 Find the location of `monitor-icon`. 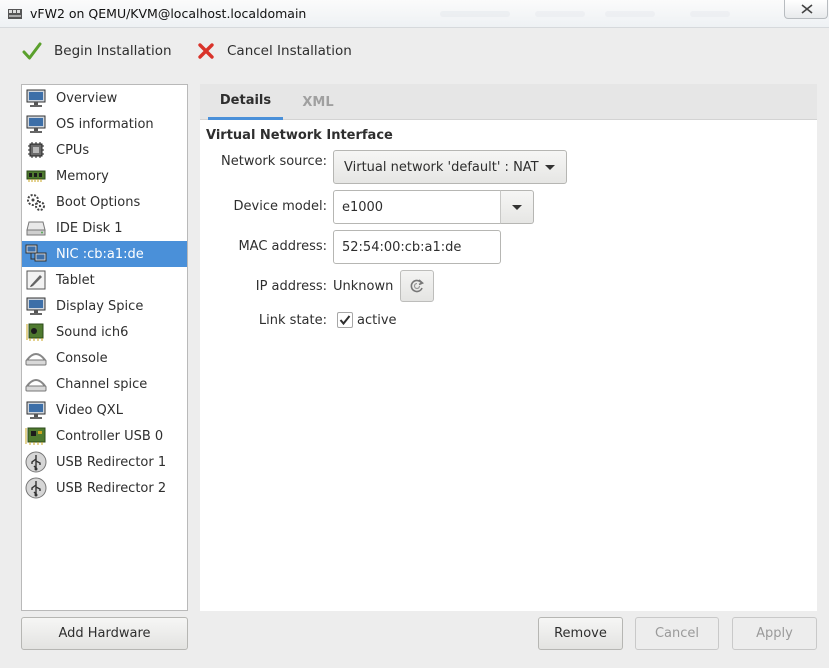

monitor-icon is located at coordinates (36, 98).